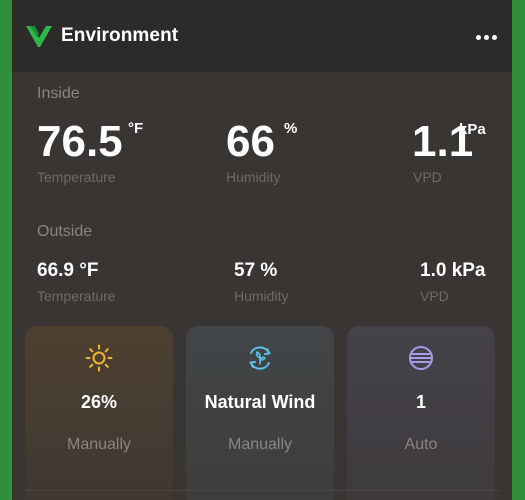 The width and height of the screenshot is (525, 500). What do you see at coordinates (486, 37) in the screenshot?
I see `more-menu-button` at bounding box center [486, 37].